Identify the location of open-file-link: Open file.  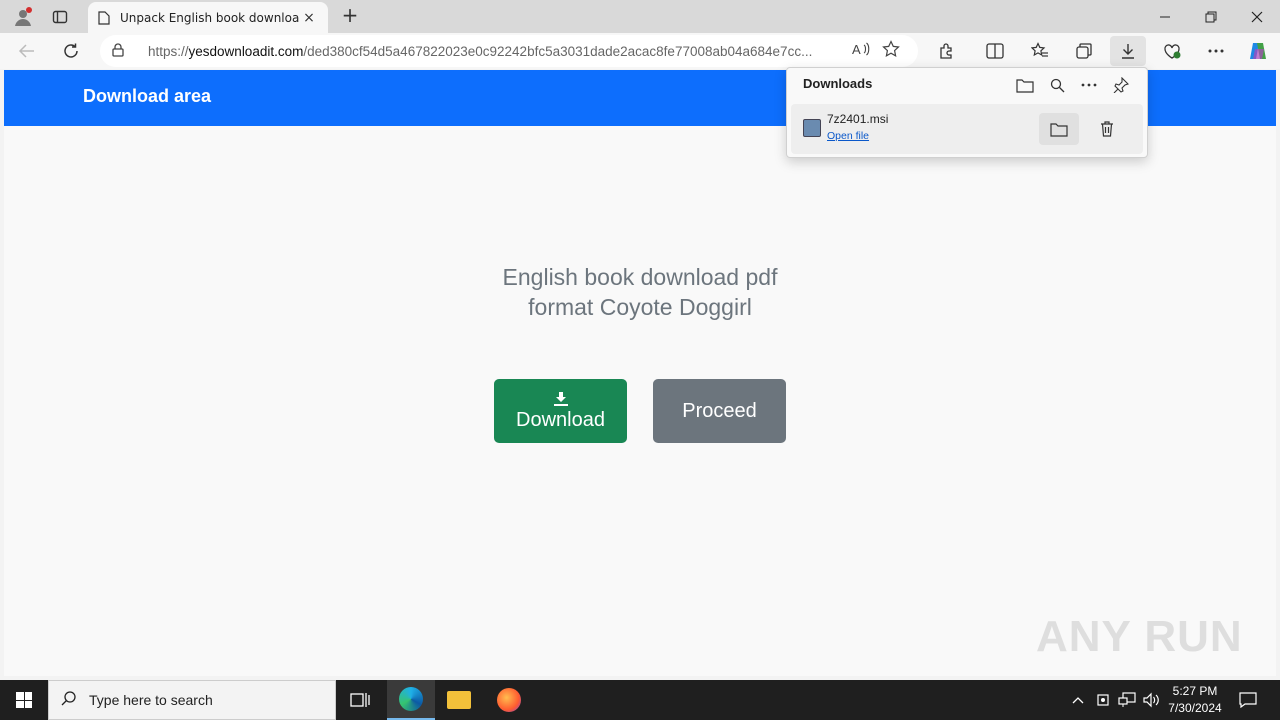
(848, 136).